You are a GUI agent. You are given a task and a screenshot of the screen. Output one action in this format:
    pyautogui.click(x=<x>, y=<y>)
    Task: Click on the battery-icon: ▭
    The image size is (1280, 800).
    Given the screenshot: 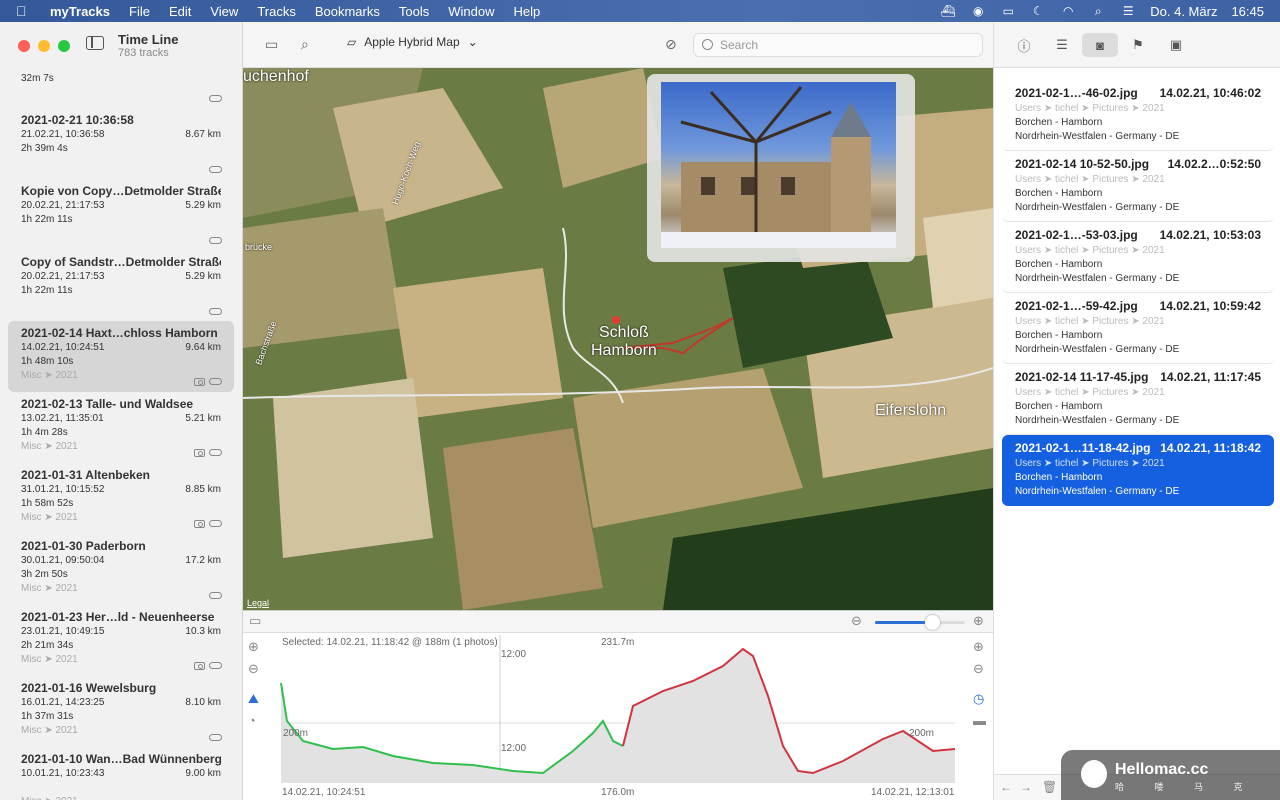 What is the action you would take?
    pyautogui.click(x=1008, y=11)
    